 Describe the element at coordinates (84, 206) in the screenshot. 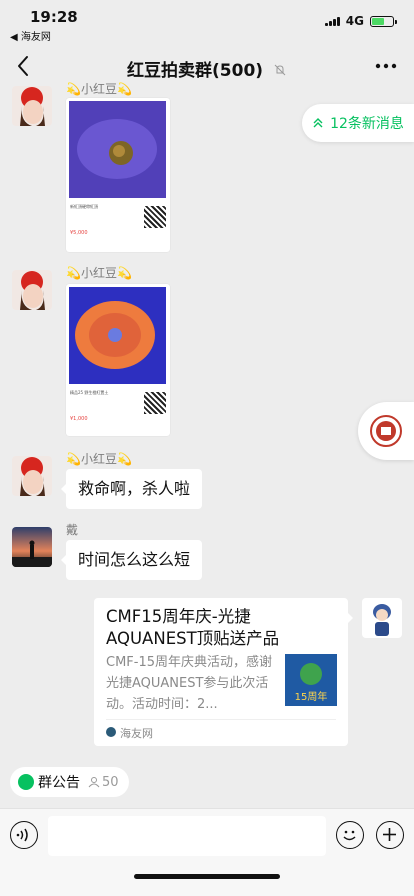

I see `card-caption: 新紅頂硬帶紅頂` at that location.